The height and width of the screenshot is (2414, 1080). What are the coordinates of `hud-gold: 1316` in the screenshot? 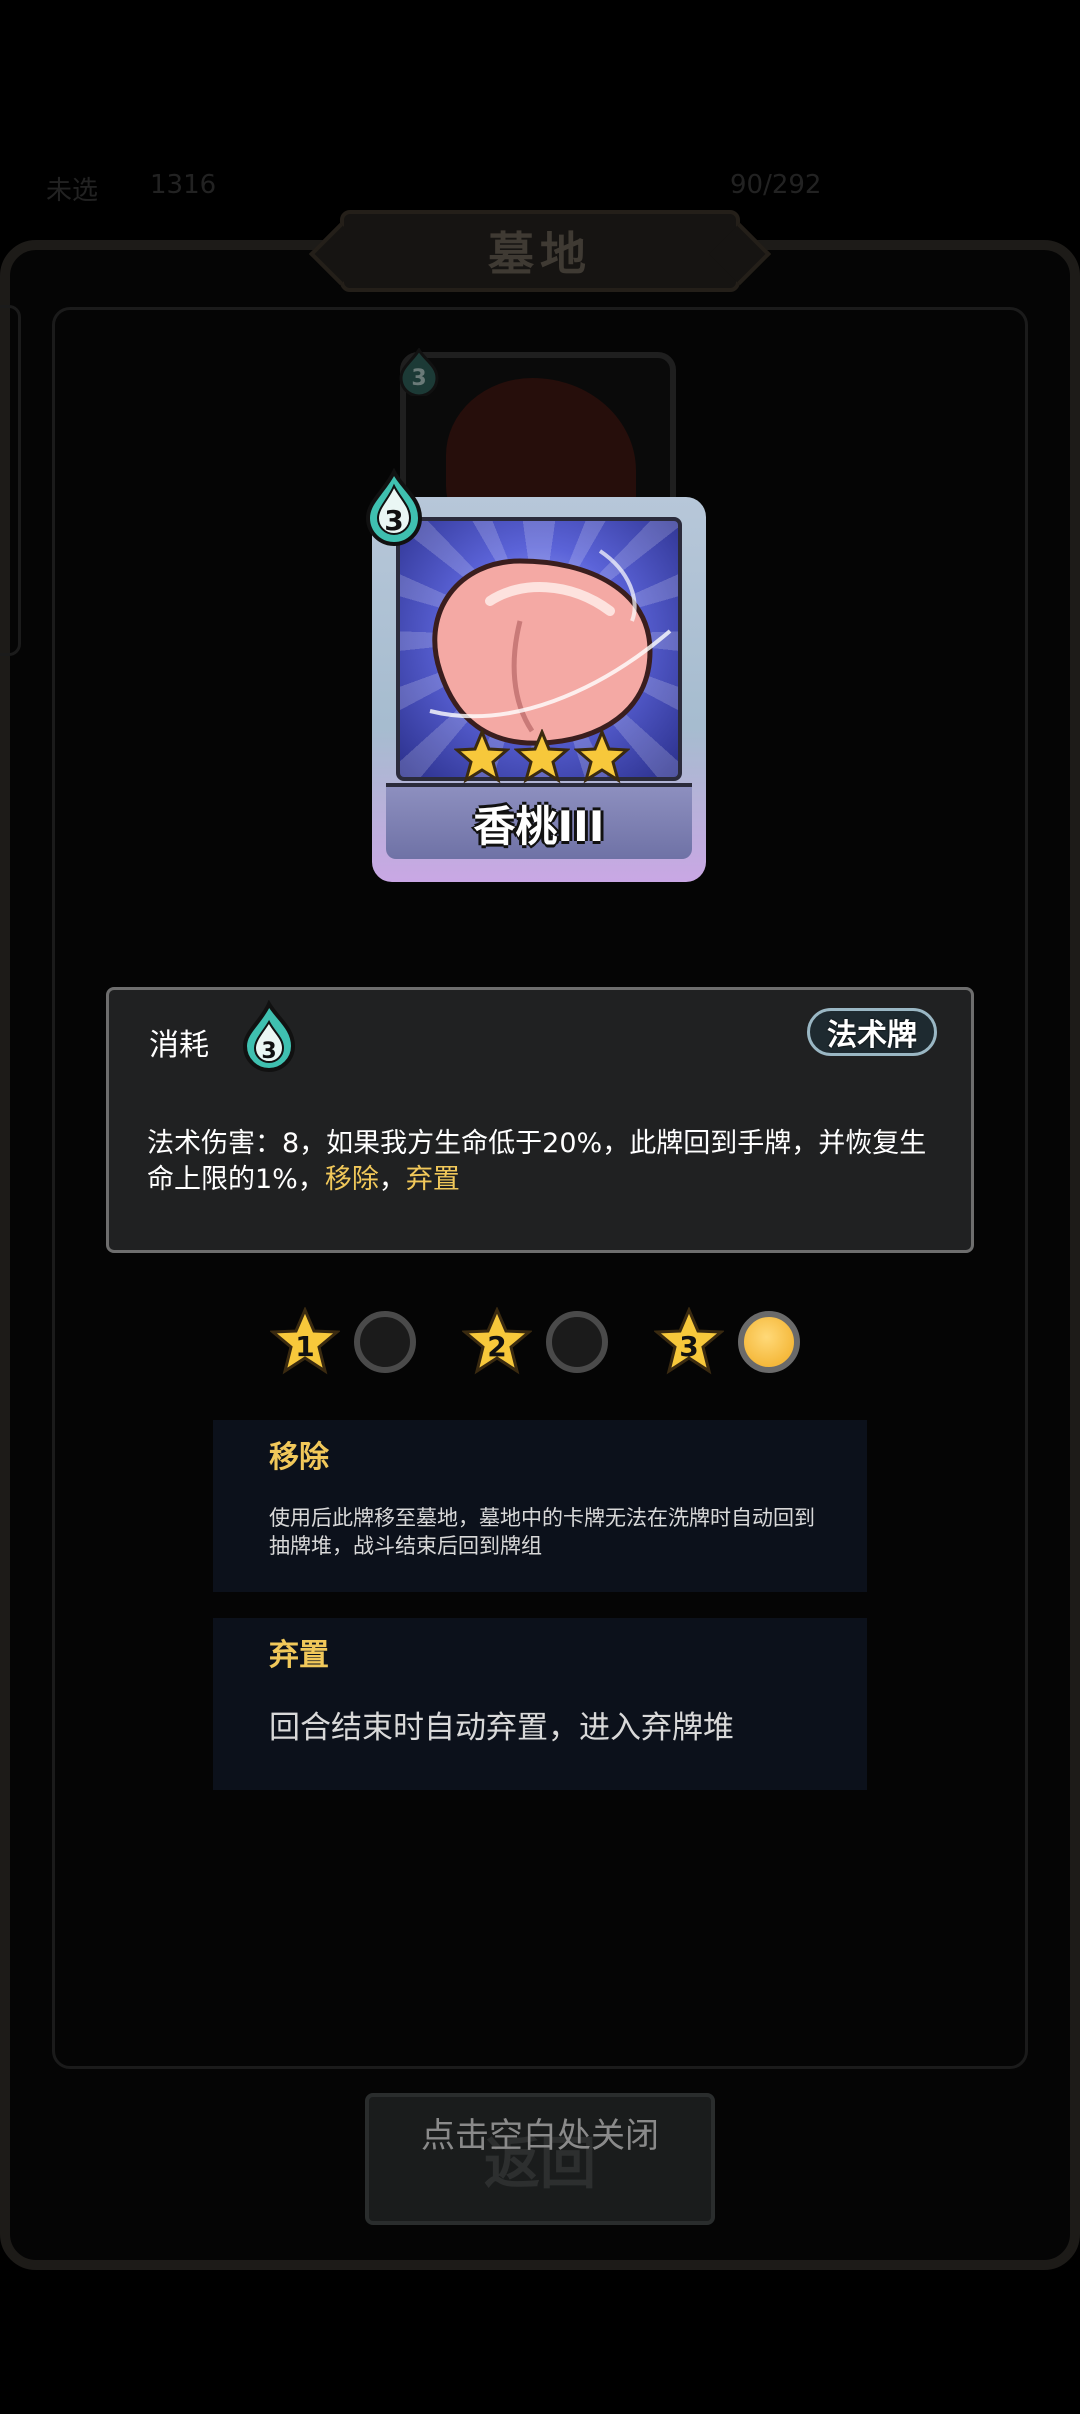 It's located at (183, 185).